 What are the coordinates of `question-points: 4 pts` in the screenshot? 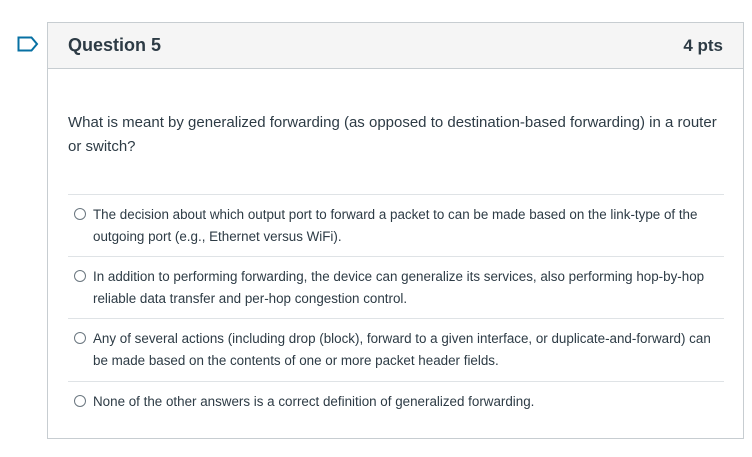 It's located at (703, 45).